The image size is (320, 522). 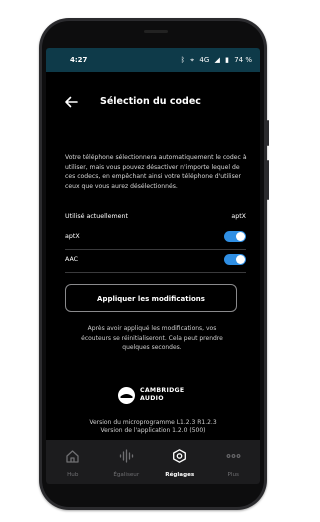 I want to click on status-icons: ᛒ ⌖ 4G ◢ ▮ 74 %, so click(x=215, y=60).